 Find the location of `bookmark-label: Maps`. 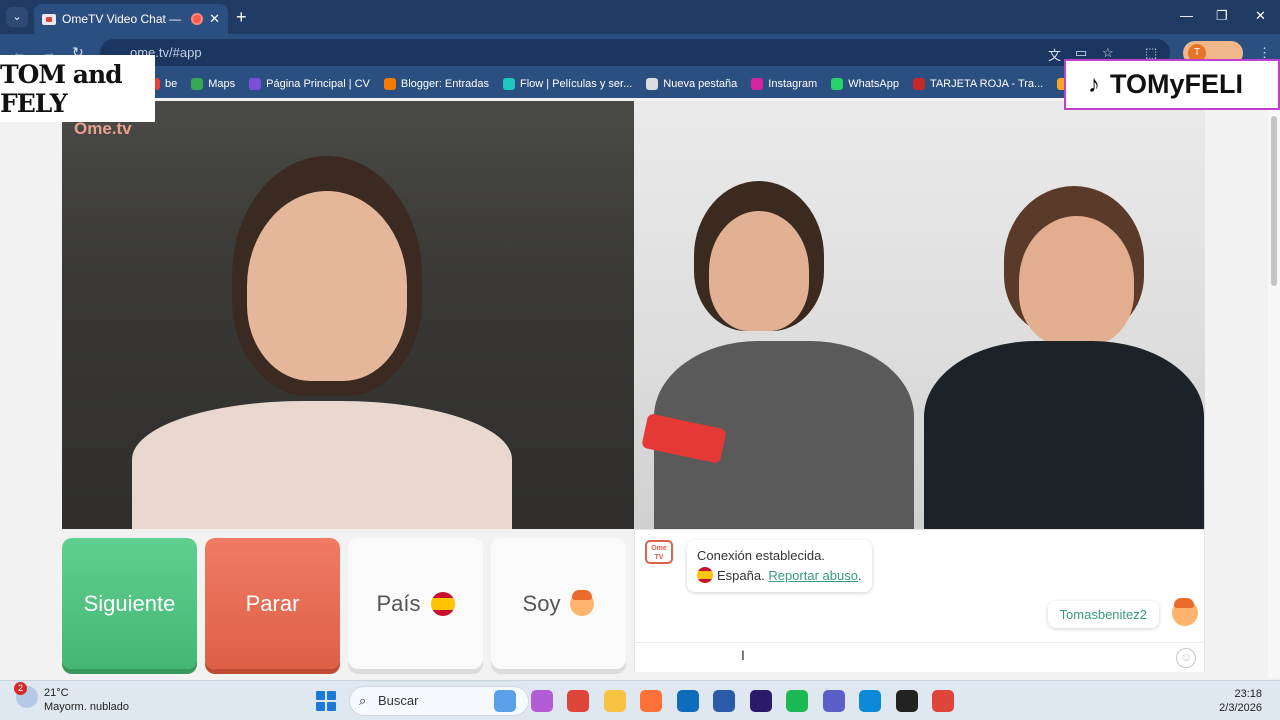

bookmark-label: Maps is located at coordinates (222, 84).